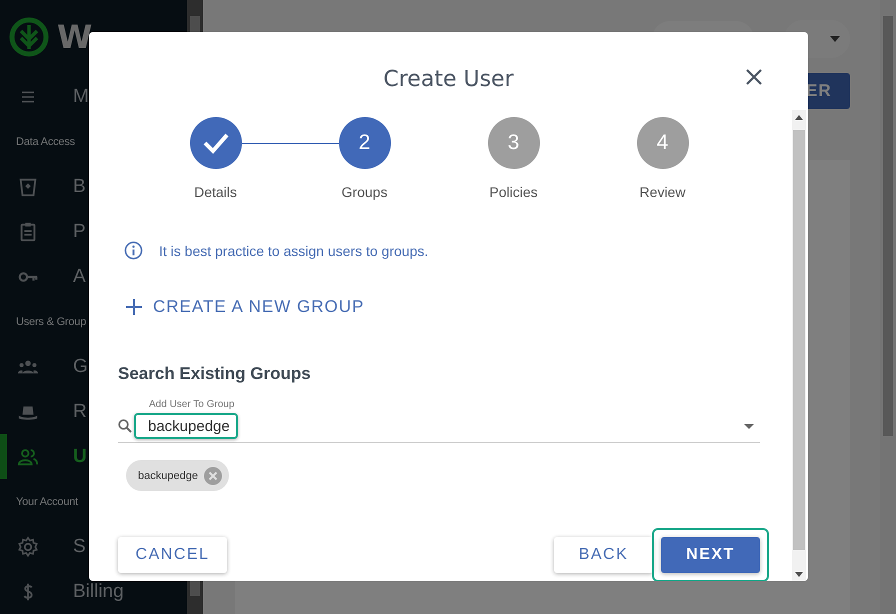 This screenshot has height=614, width=896. What do you see at coordinates (215, 192) in the screenshot?
I see `step-label: Details` at bounding box center [215, 192].